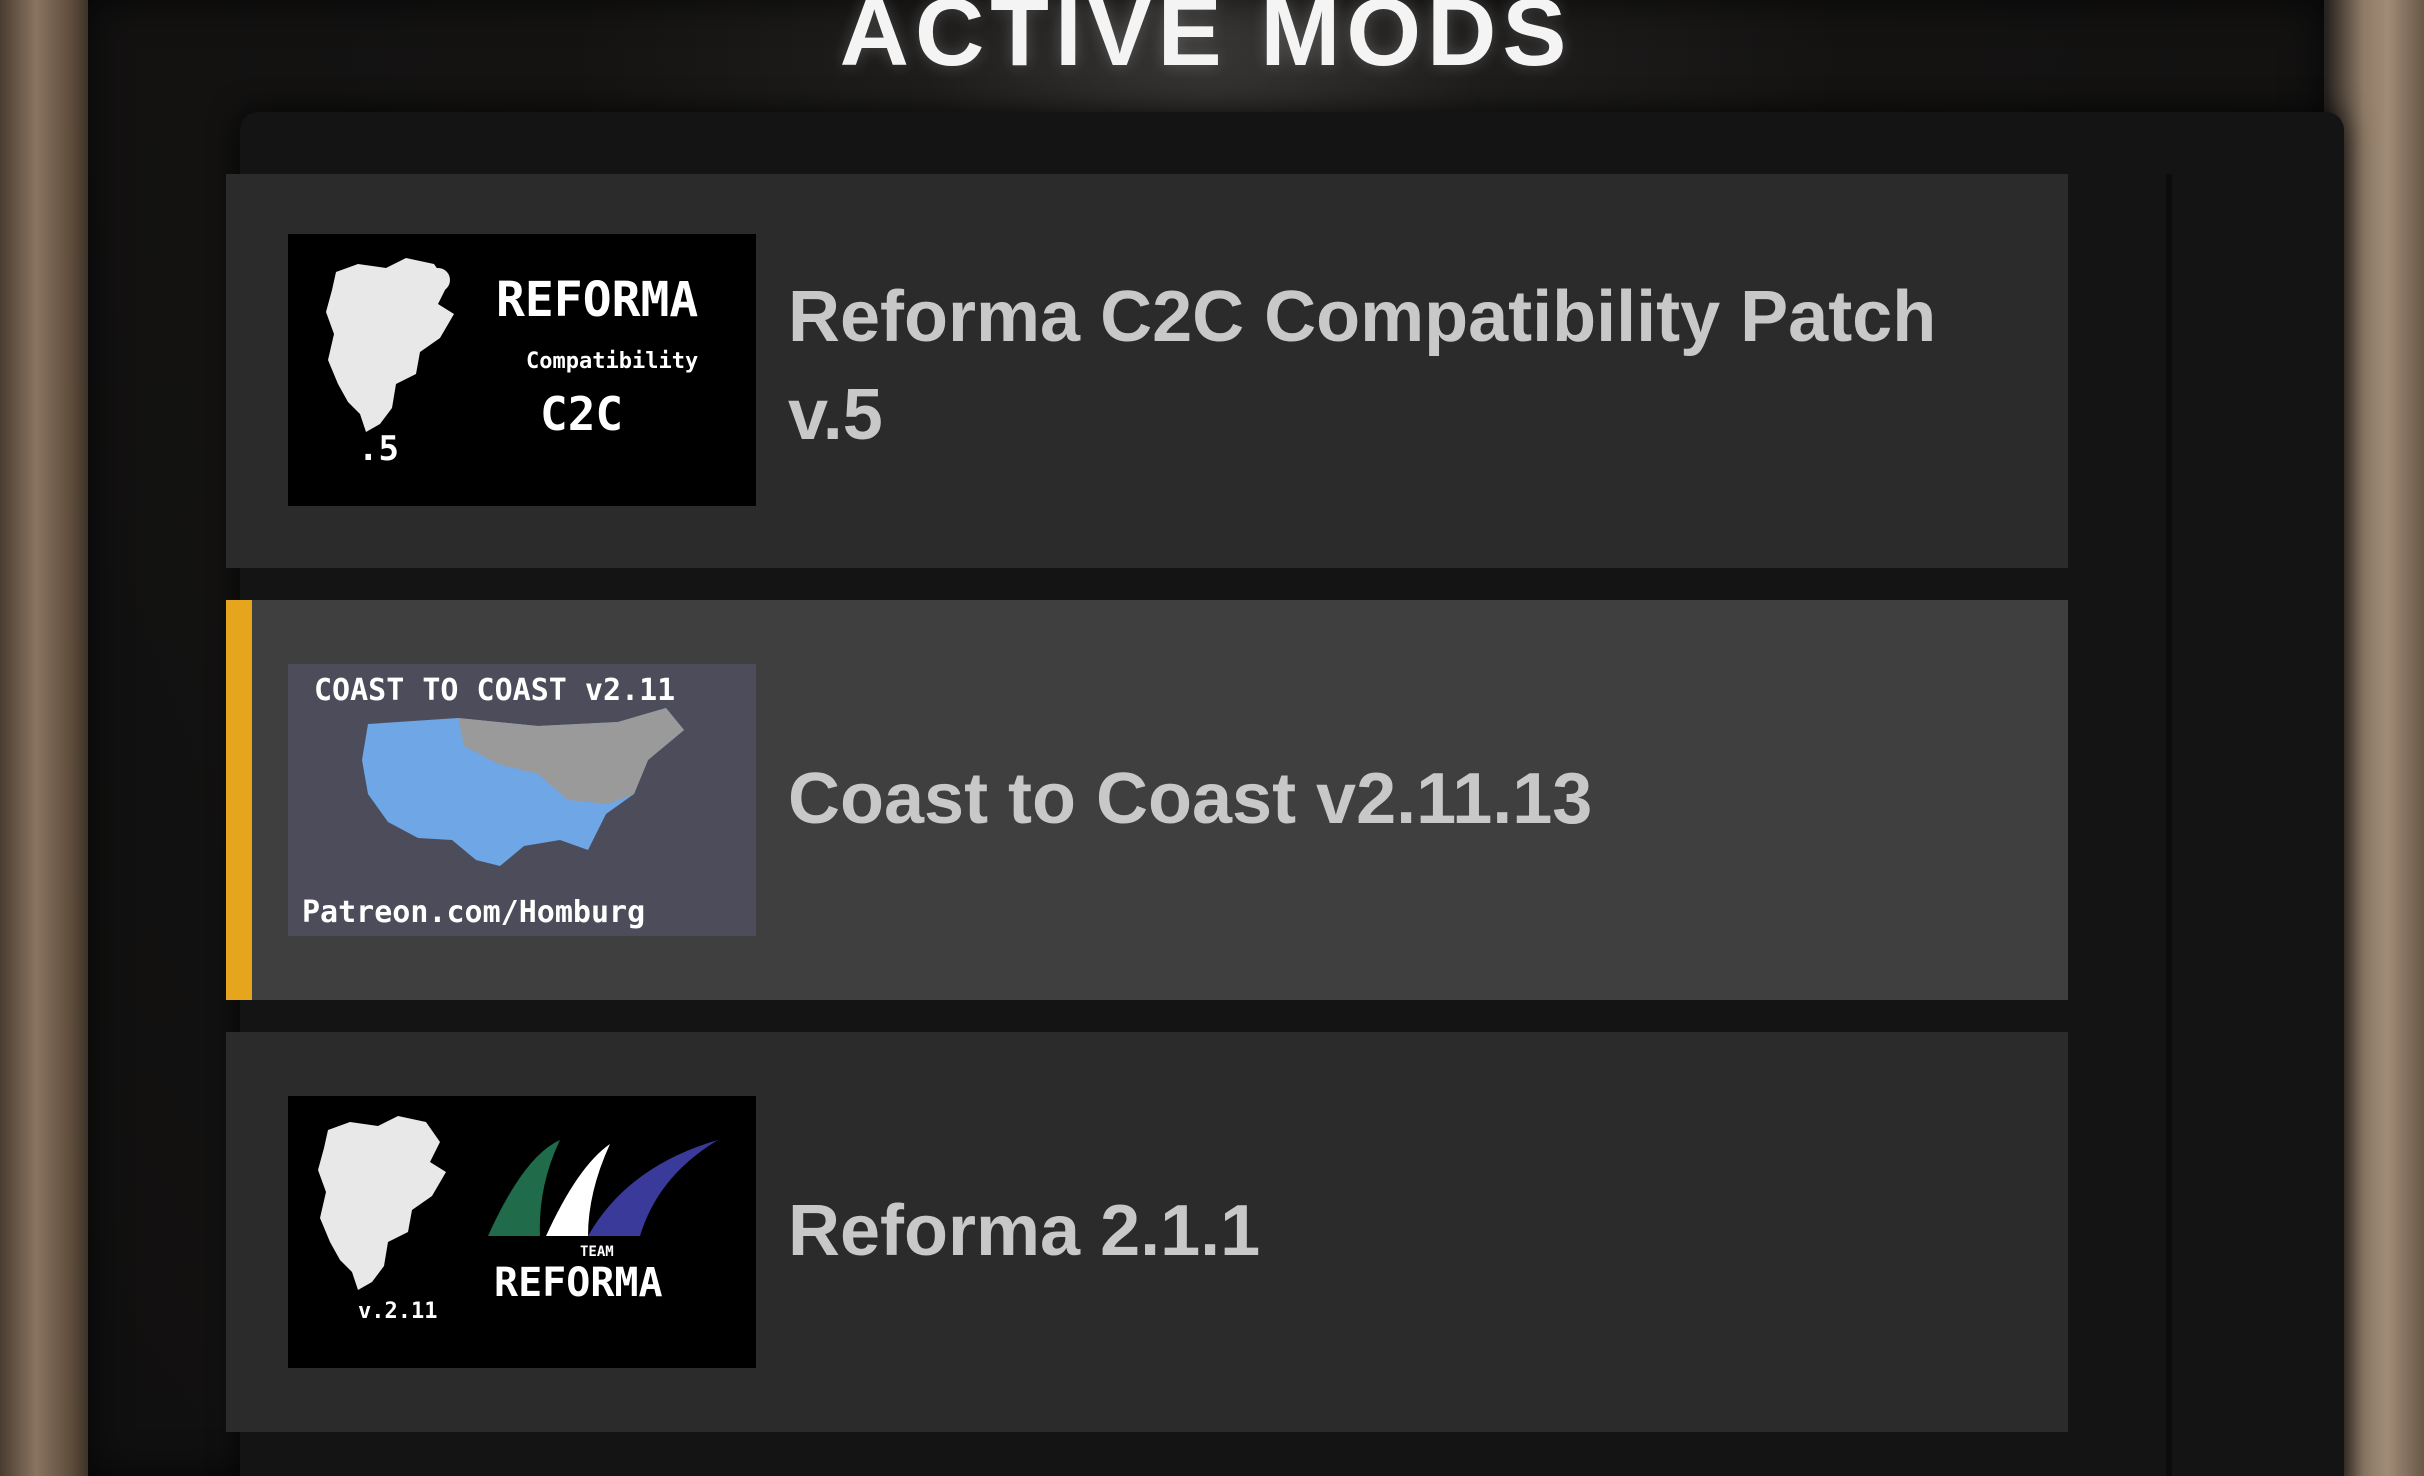  I want to click on selected-indicator, so click(239, 800).